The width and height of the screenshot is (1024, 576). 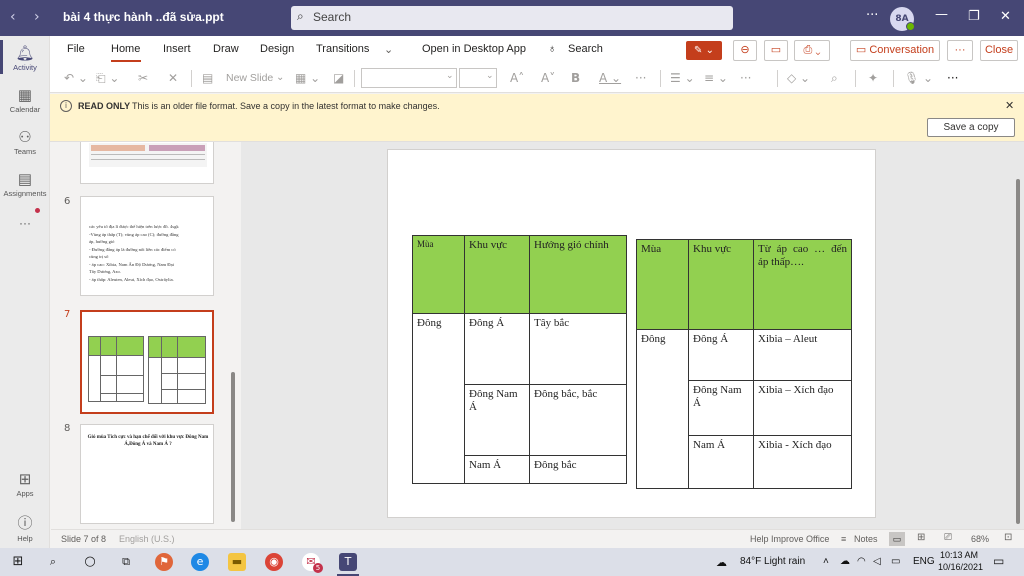 I want to click on tab-draw: Draw, so click(x=226, y=49).